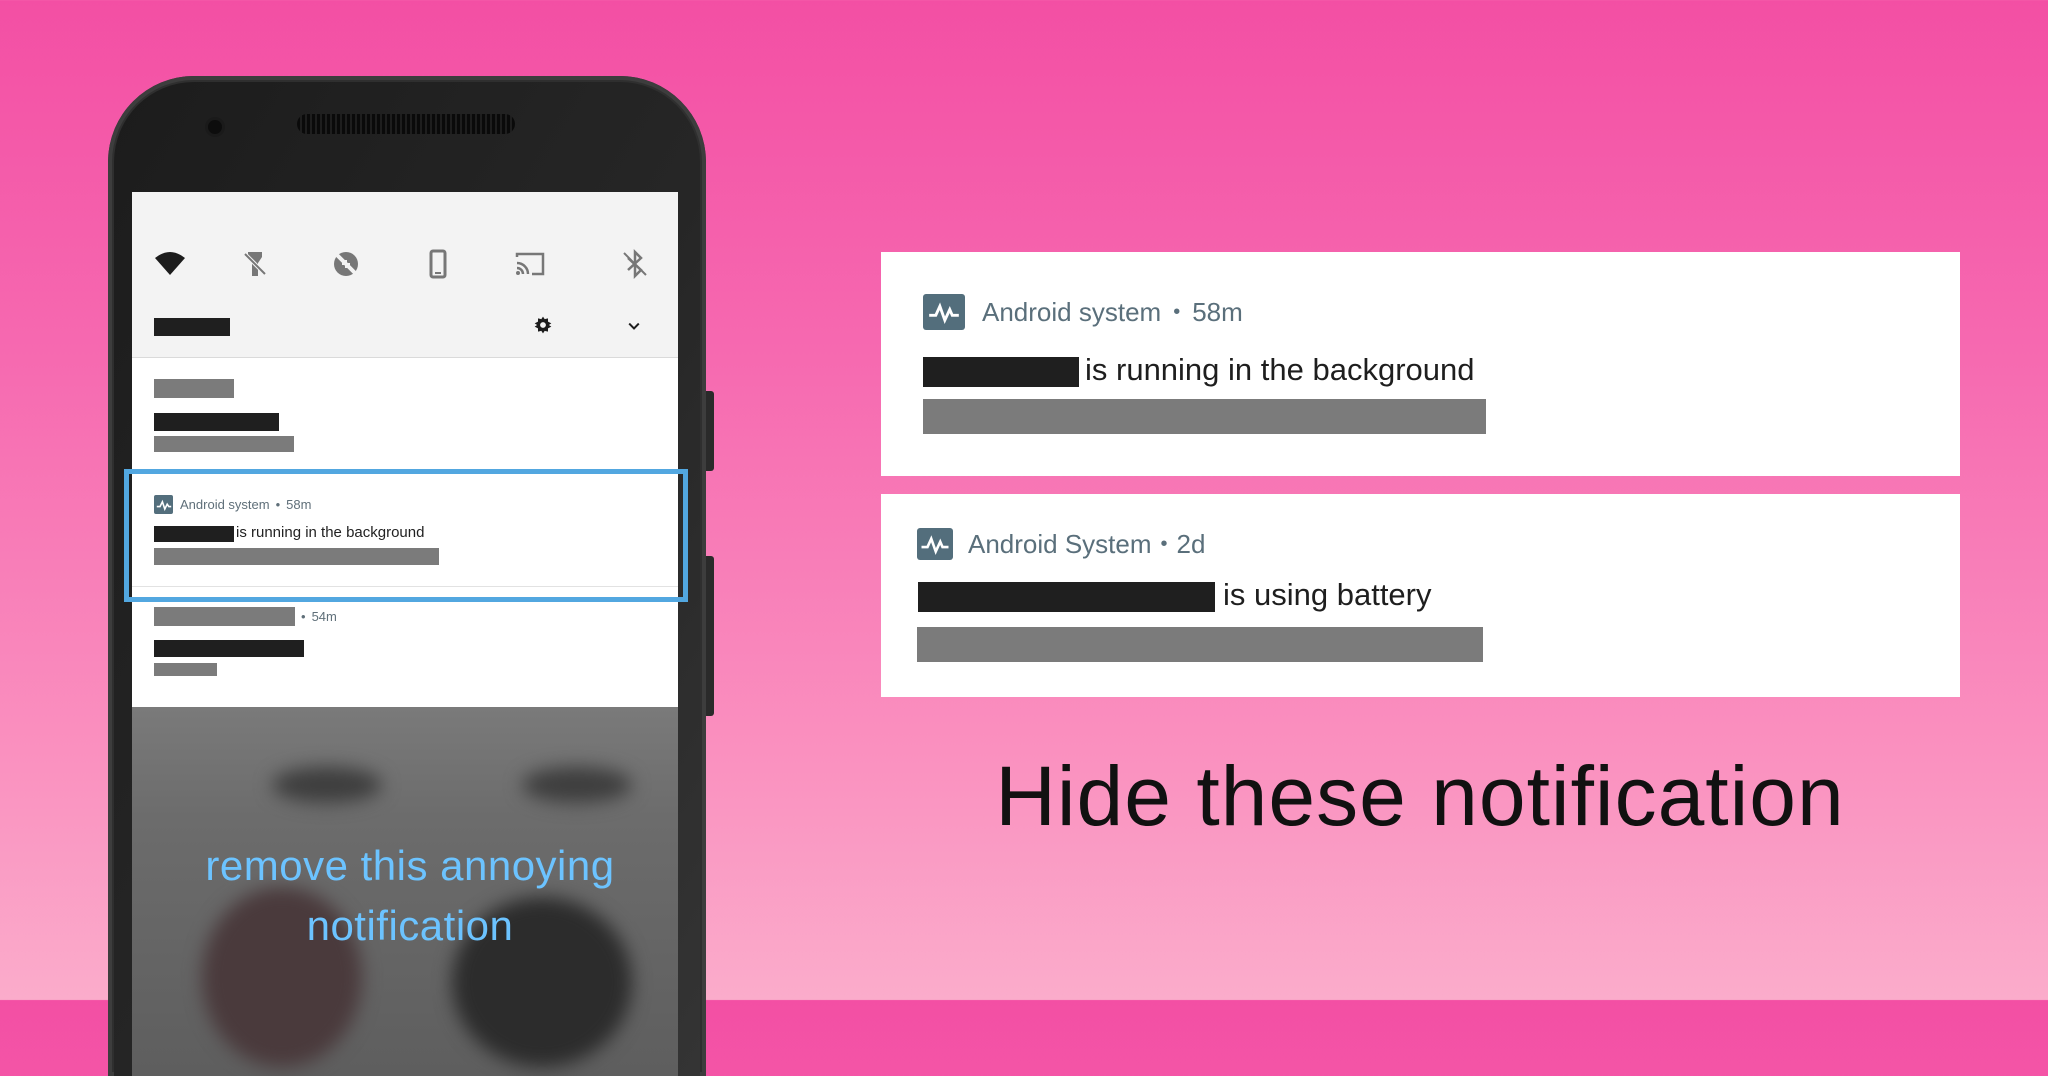  Describe the element at coordinates (410, 865) in the screenshot. I see `caption-line-1: remove this annoying` at that location.